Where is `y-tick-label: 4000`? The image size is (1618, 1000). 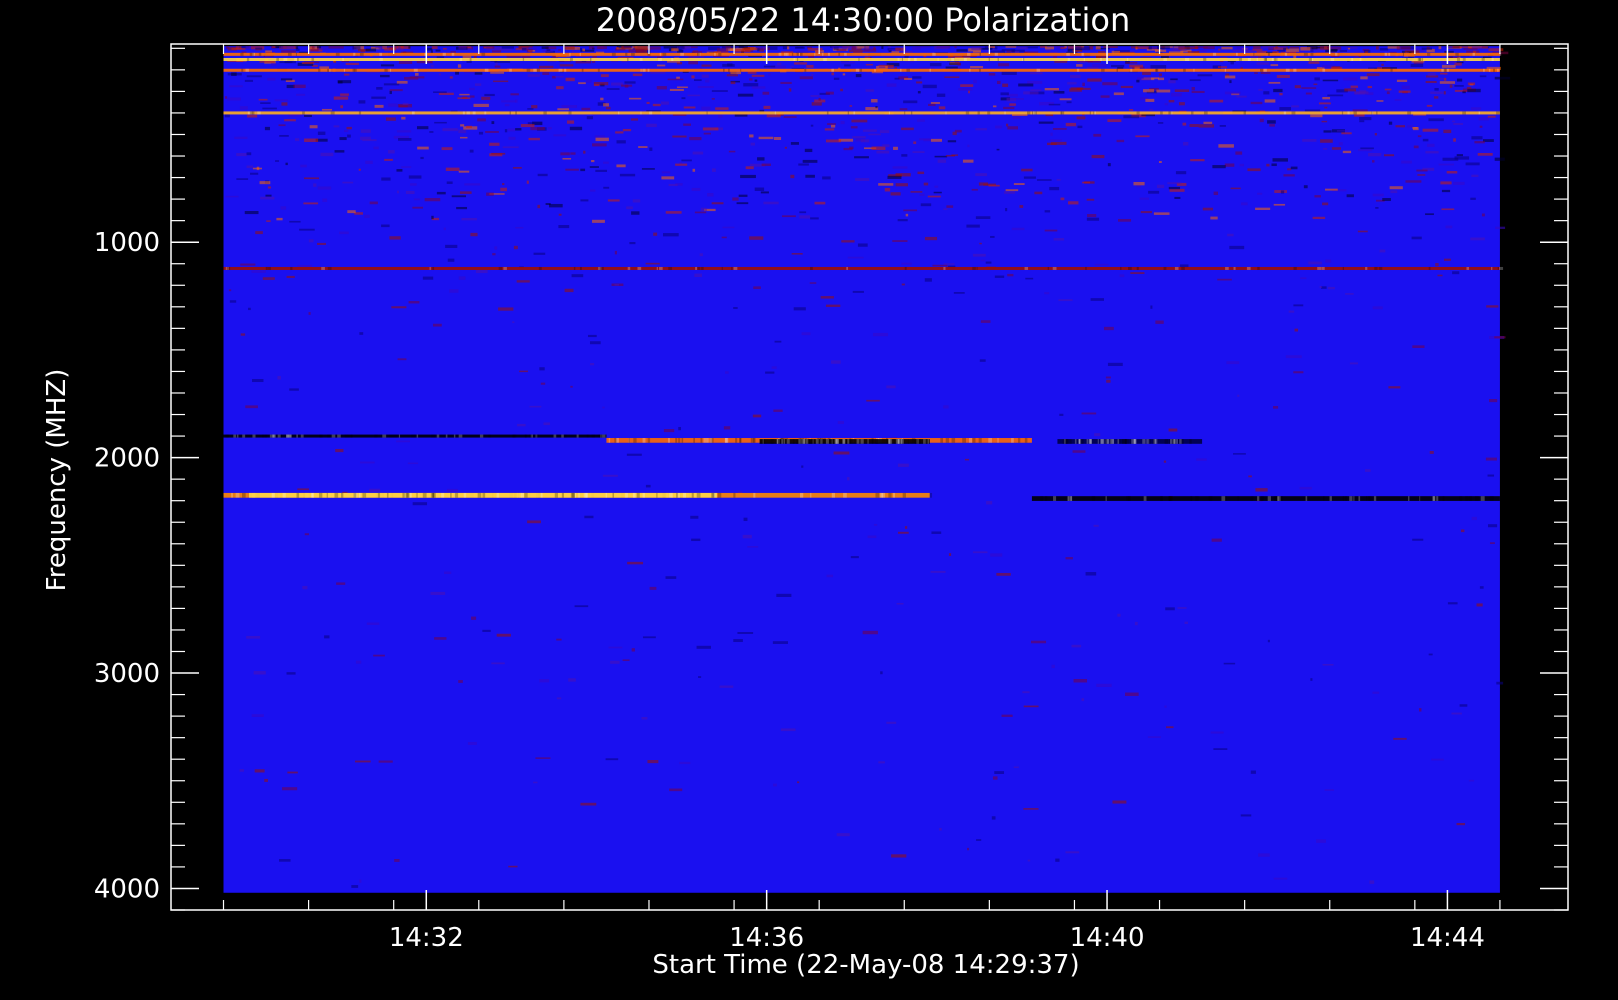 y-tick-label: 4000 is located at coordinates (127, 889).